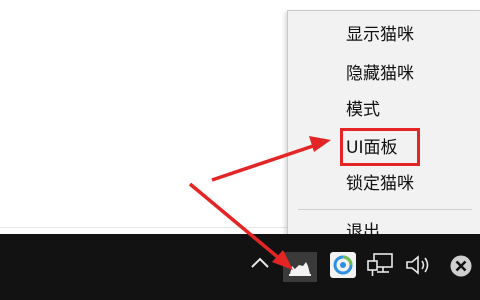 Image resolution: width=480 pixels, height=300 pixels. I want to click on menu-item-show-cat: 显示猫咪, so click(384, 35).